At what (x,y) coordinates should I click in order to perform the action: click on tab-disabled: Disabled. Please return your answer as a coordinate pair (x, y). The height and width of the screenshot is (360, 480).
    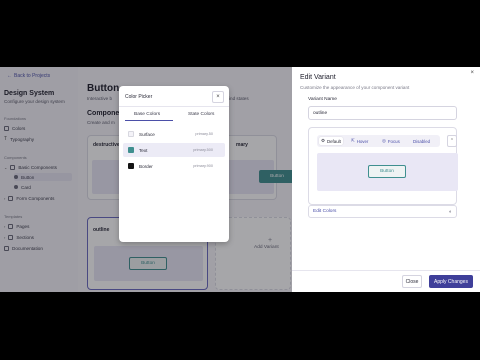
    Looking at the image, I should click on (421, 141).